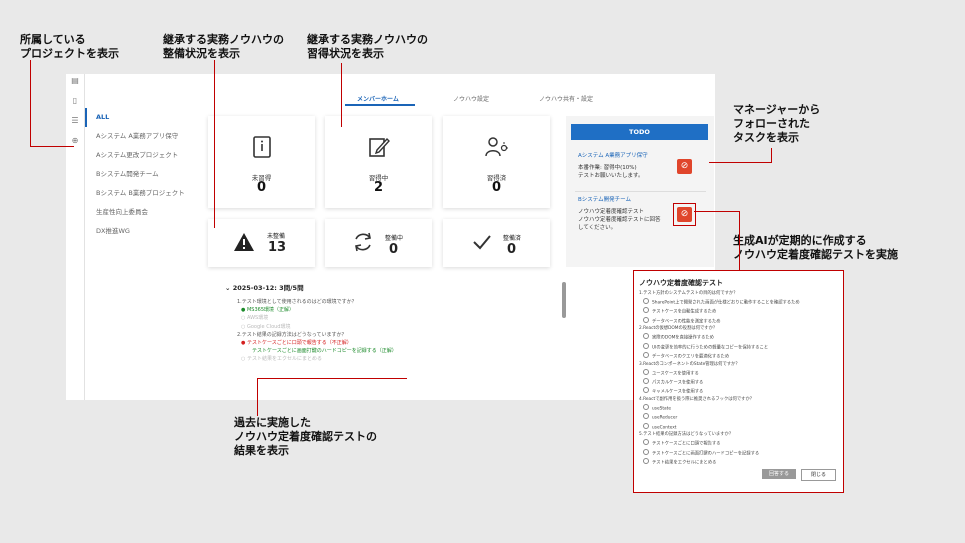  I want to click on todo-header: TODO, so click(639, 132).